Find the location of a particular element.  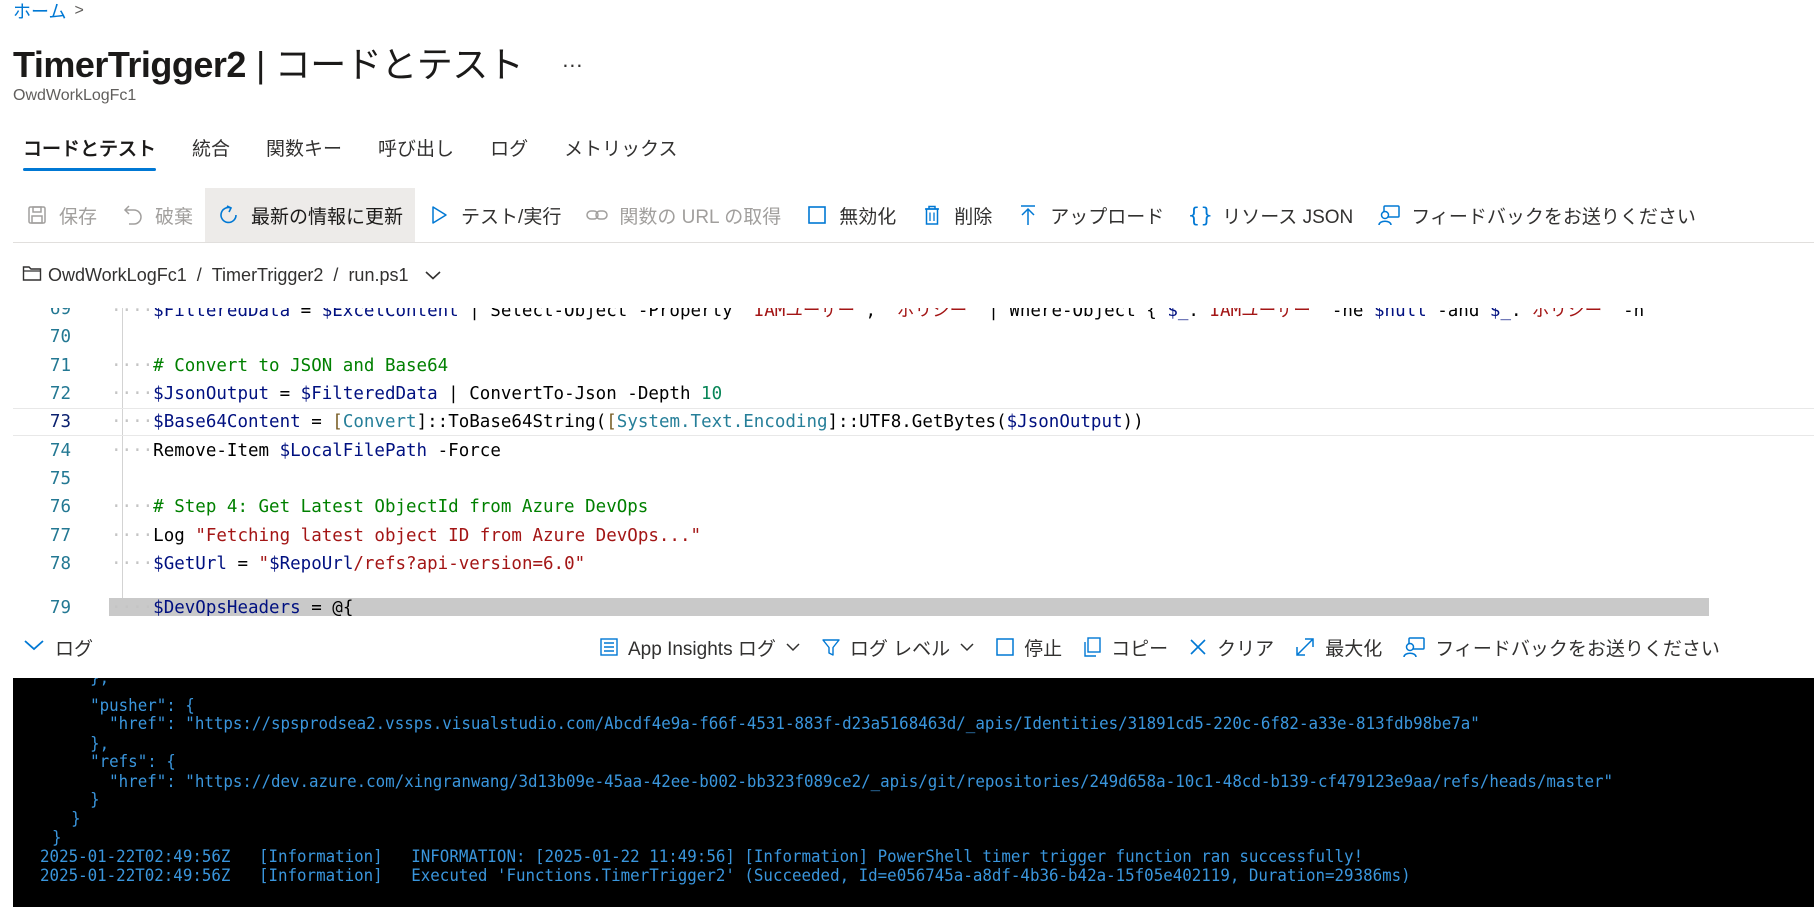

breadcrumb-home-link: ホーム is located at coordinates (39, 12).